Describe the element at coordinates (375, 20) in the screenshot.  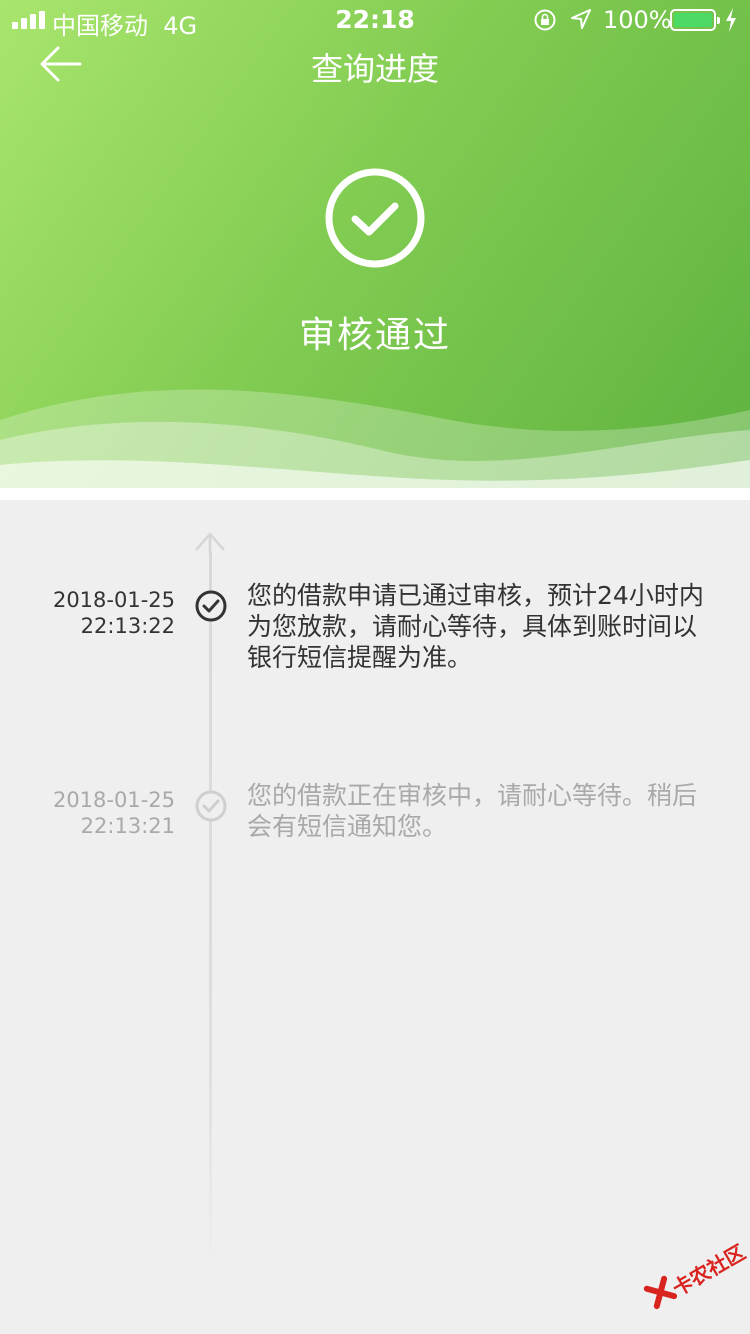
I see `status-bar: 中国移动 4G 22:18 100%` at that location.